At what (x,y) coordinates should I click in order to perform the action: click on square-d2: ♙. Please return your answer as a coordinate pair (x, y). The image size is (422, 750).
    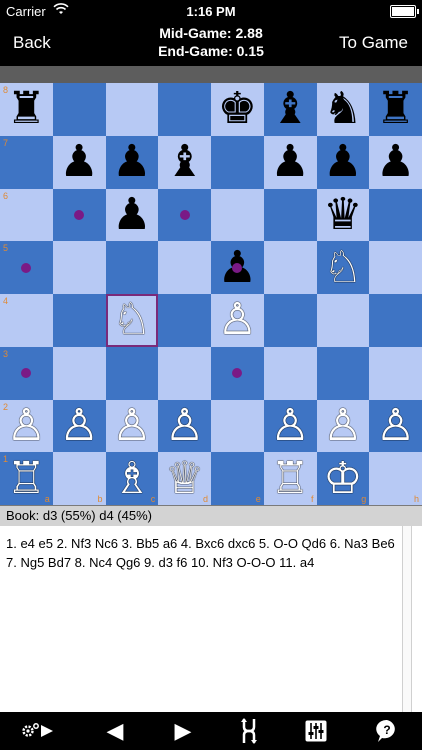
    Looking at the image, I should click on (184, 426).